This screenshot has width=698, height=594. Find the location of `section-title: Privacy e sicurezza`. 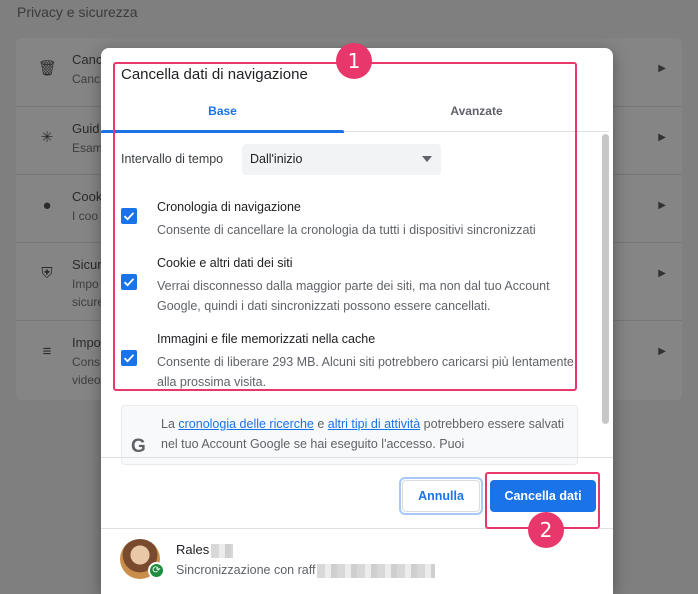

section-title: Privacy e sicurezza is located at coordinates (77, 12).